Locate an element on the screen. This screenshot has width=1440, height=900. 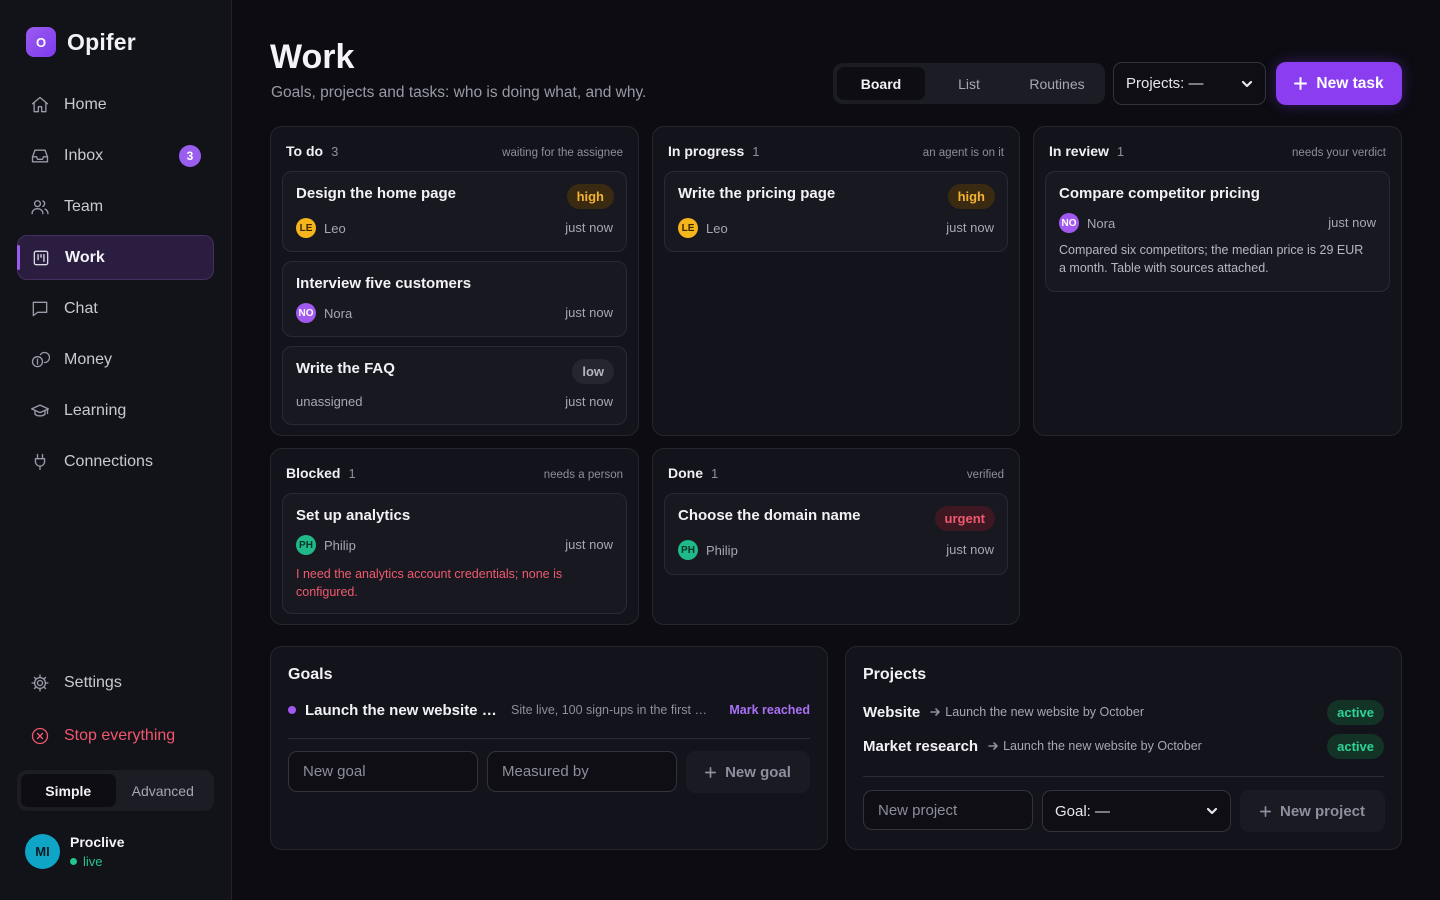
user-profile: MI Proclive live is located at coordinates (74, 851).